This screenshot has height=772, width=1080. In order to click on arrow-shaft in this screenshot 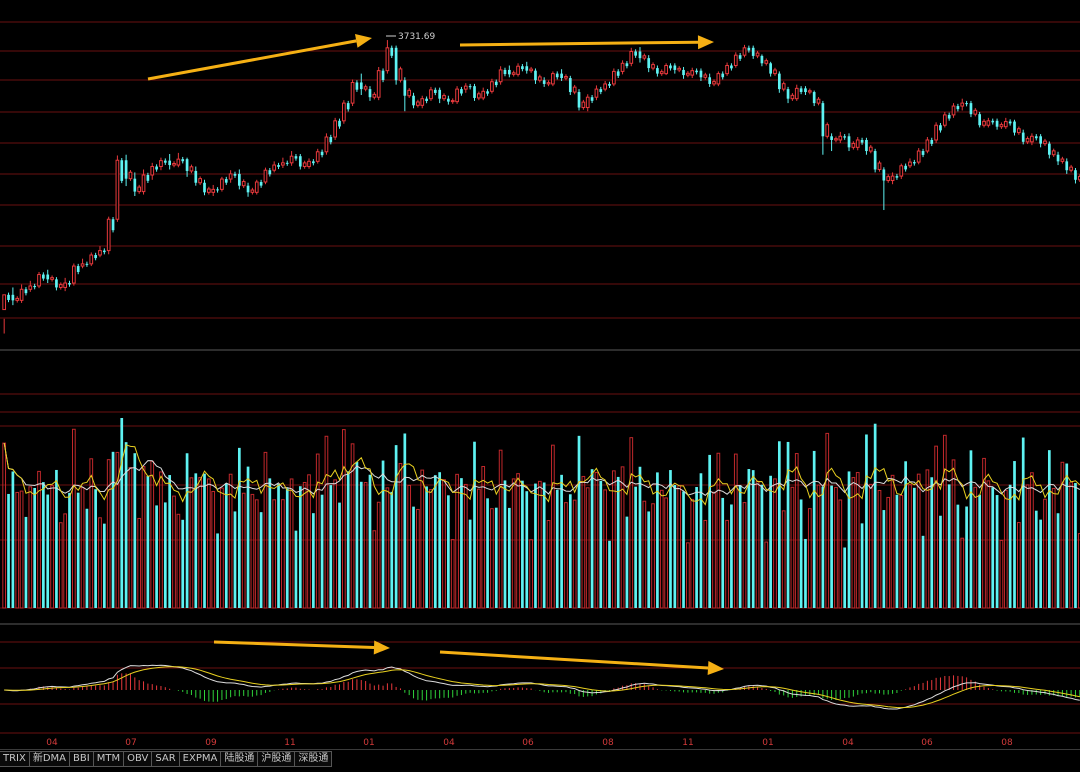, I will do `click(252, 60)`.